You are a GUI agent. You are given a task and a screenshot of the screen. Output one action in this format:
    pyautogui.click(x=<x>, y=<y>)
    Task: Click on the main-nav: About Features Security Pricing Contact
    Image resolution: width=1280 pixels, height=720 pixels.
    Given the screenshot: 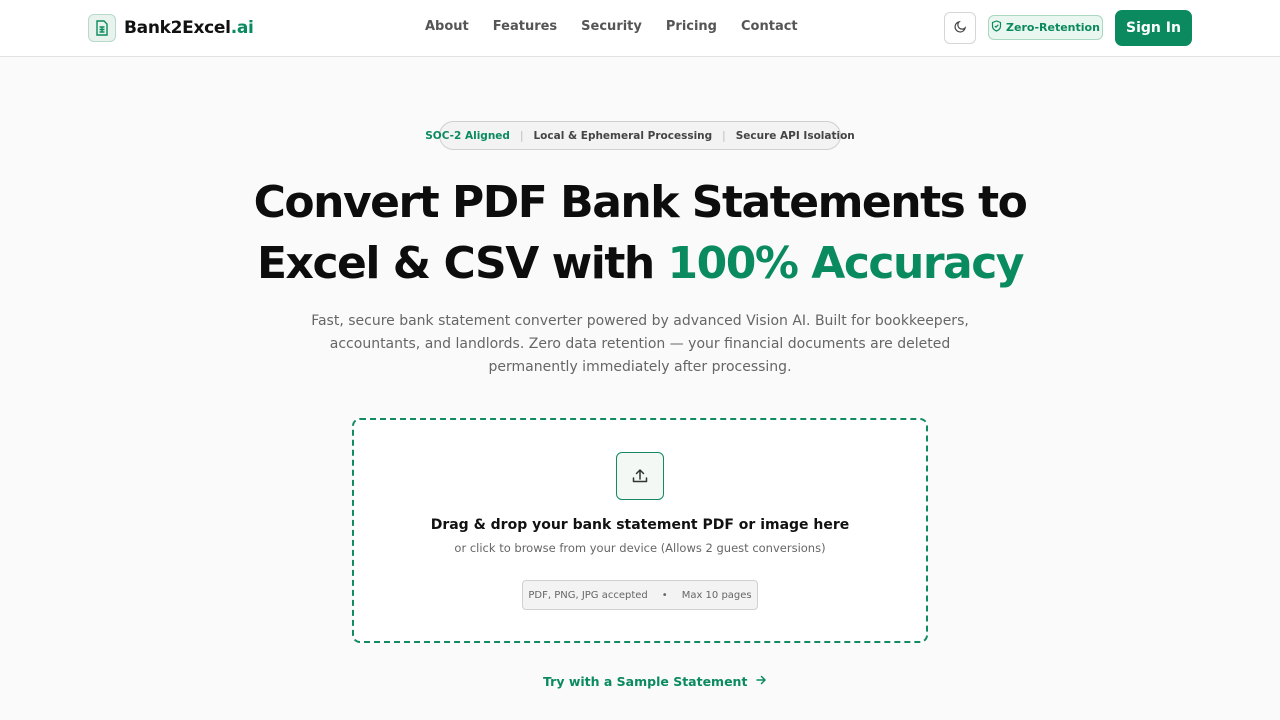 What is the action you would take?
    pyautogui.click(x=611, y=26)
    